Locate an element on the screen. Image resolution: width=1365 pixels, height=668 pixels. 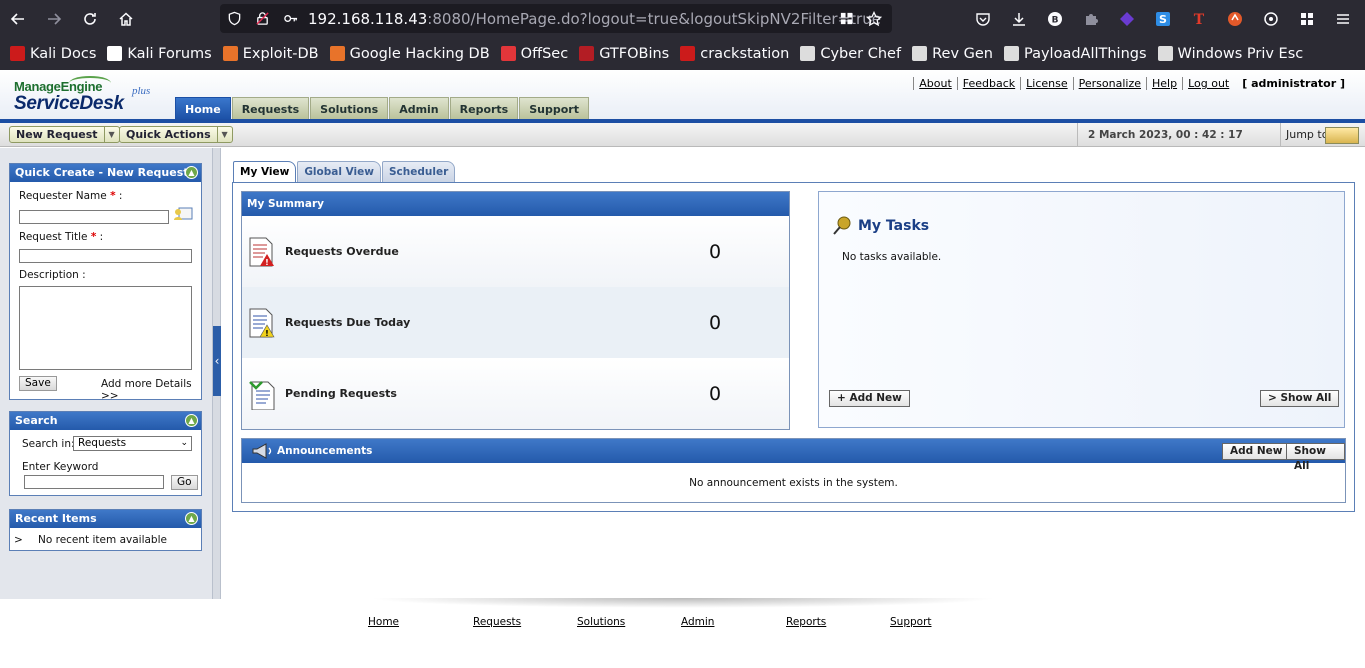
summary-row-overdue: ! Requests Overdue 0 is located at coordinates (515, 251).